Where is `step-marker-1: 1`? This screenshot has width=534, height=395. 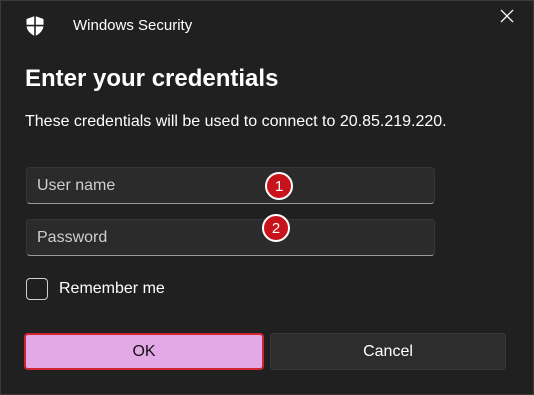 step-marker-1: 1 is located at coordinates (279, 186).